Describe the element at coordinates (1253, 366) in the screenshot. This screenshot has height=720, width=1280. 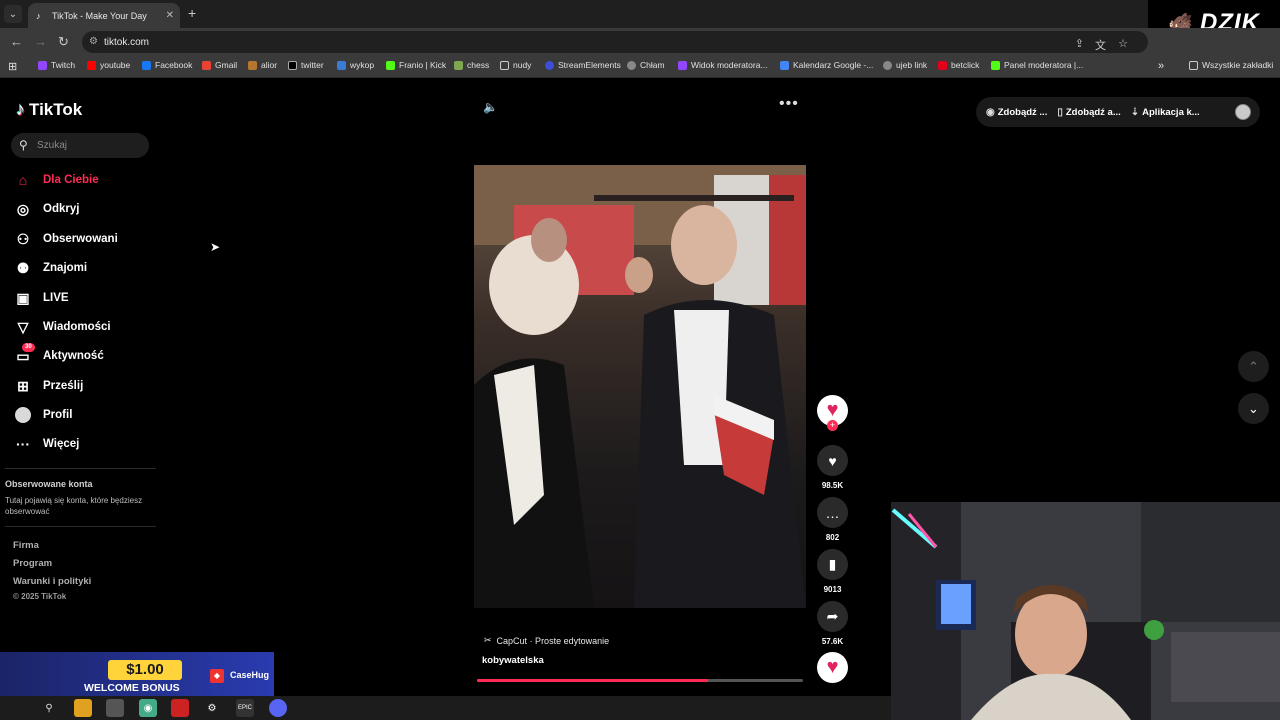
I see `previous-video-button: ⌃` at that location.